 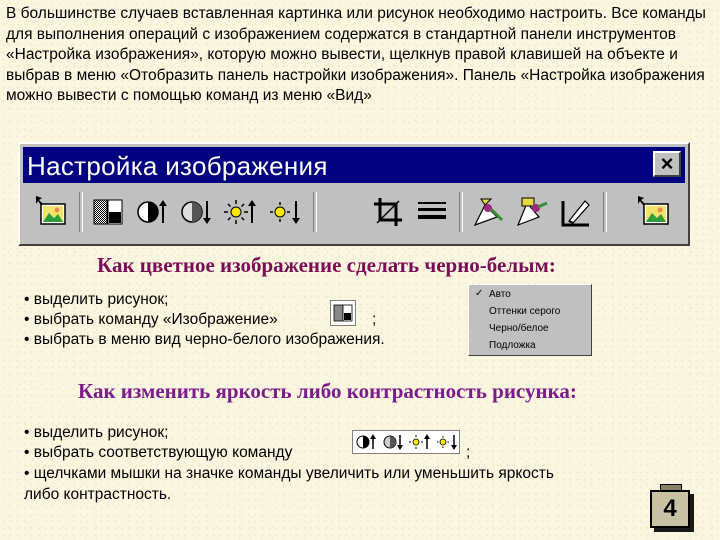 I want to click on more-contrast-button, so click(x=152, y=212).